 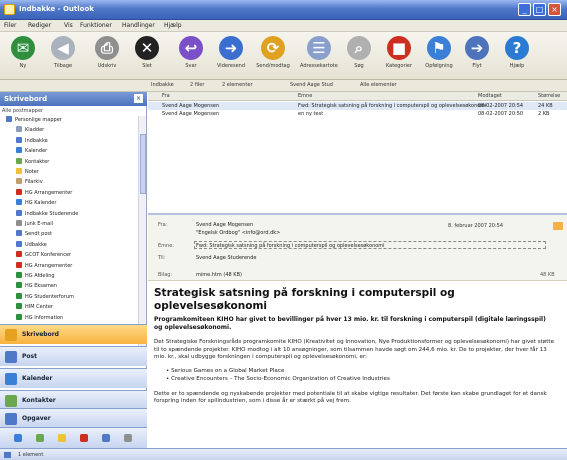 What do you see at coordinates (224, 225) in the screenshot?
I see `sender-name: Svend Aage Mogensen` at bounding box center [224, 225].